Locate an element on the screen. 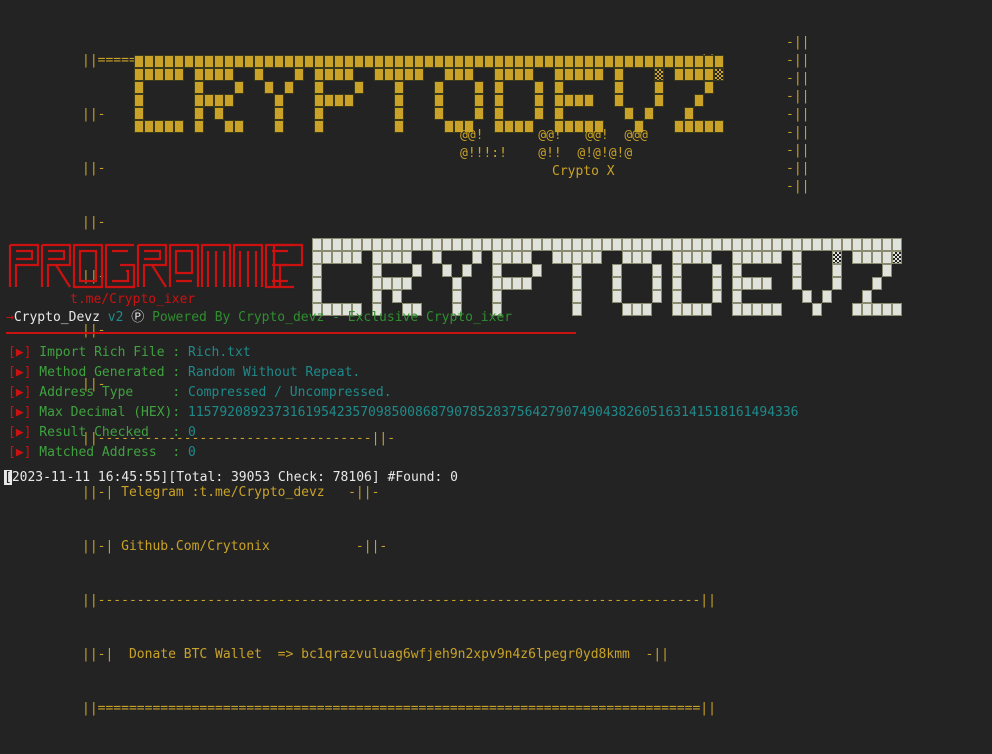 Image resolution: width=992 pixels, height=754 pixels. programmer-sub-url: t.me/Crypto_ixer is located at coordinates (132, 300).